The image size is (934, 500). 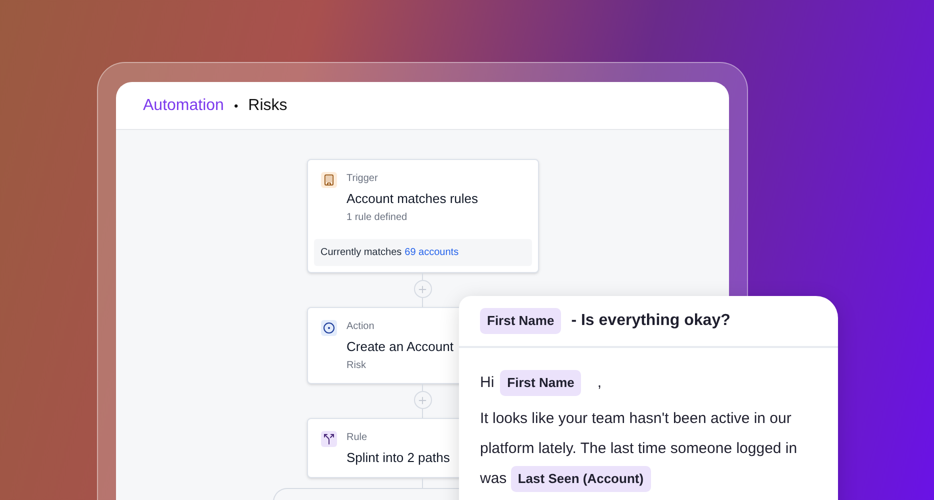 I want to click on step-subtitle: 1 rule defined, so click(x=377, y=218).